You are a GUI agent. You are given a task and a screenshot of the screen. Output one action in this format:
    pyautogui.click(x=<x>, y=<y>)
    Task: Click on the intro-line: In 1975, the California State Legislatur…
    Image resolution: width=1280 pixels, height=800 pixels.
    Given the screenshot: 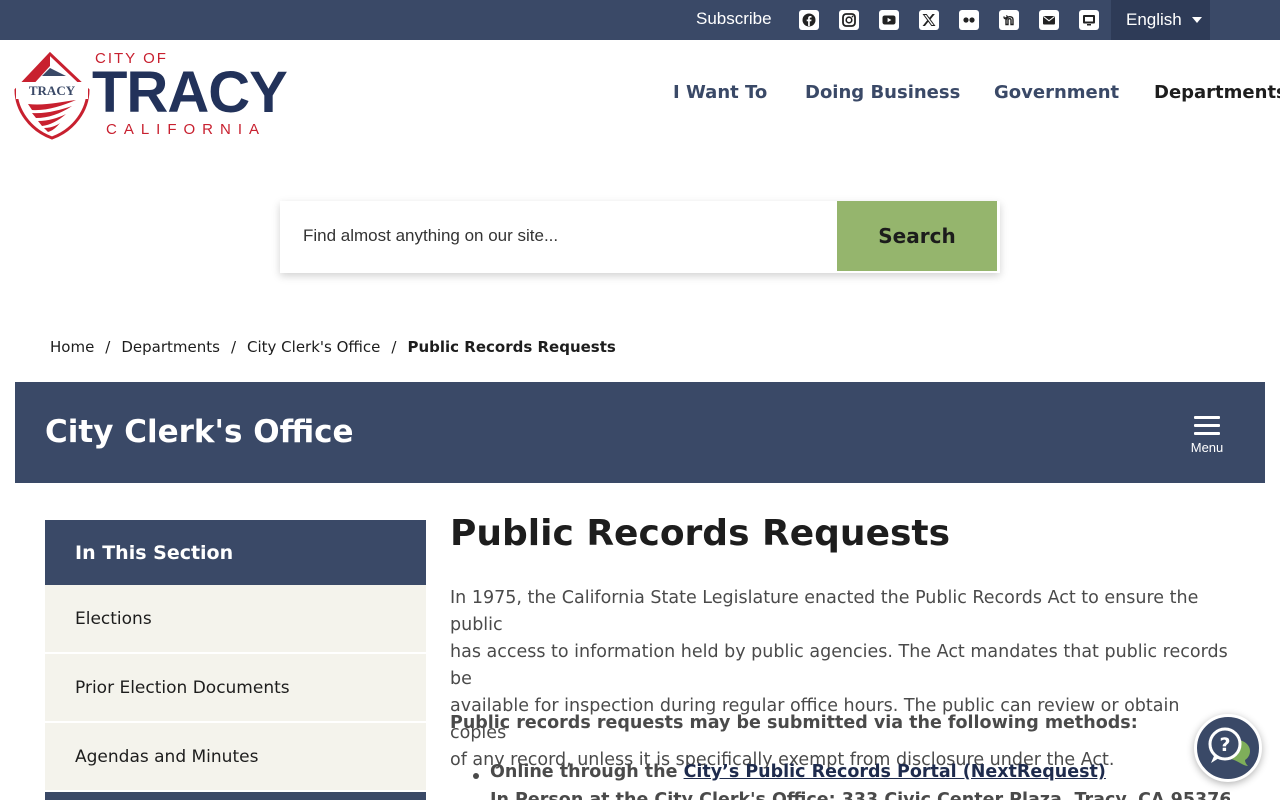 What is the action you would take?
    pyautogui.click(x=824, y=611)
    